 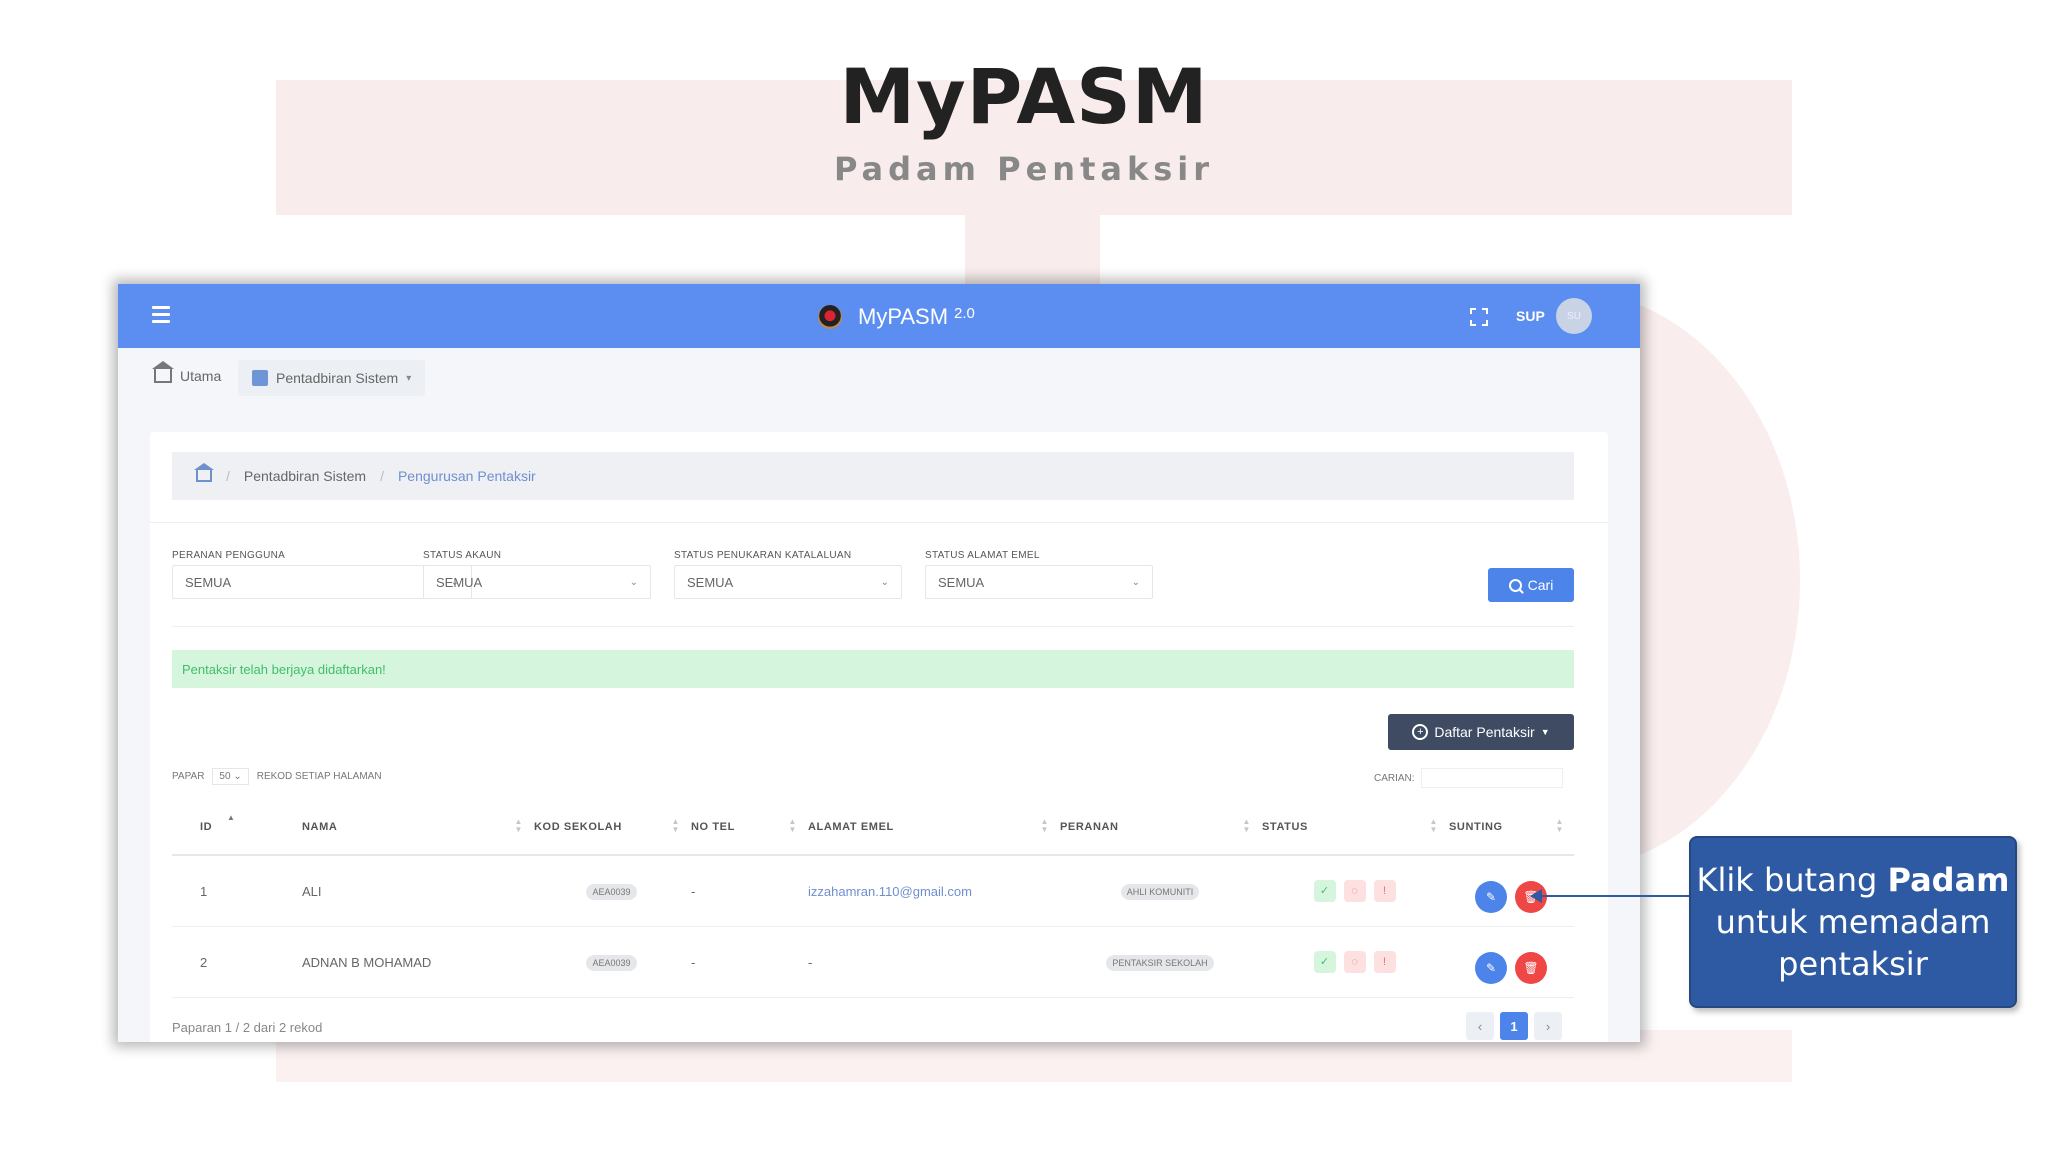 I want to click on nav-item-pentadbiran: Pentadbiran Sistem ▾, so click(x=332, y=378).